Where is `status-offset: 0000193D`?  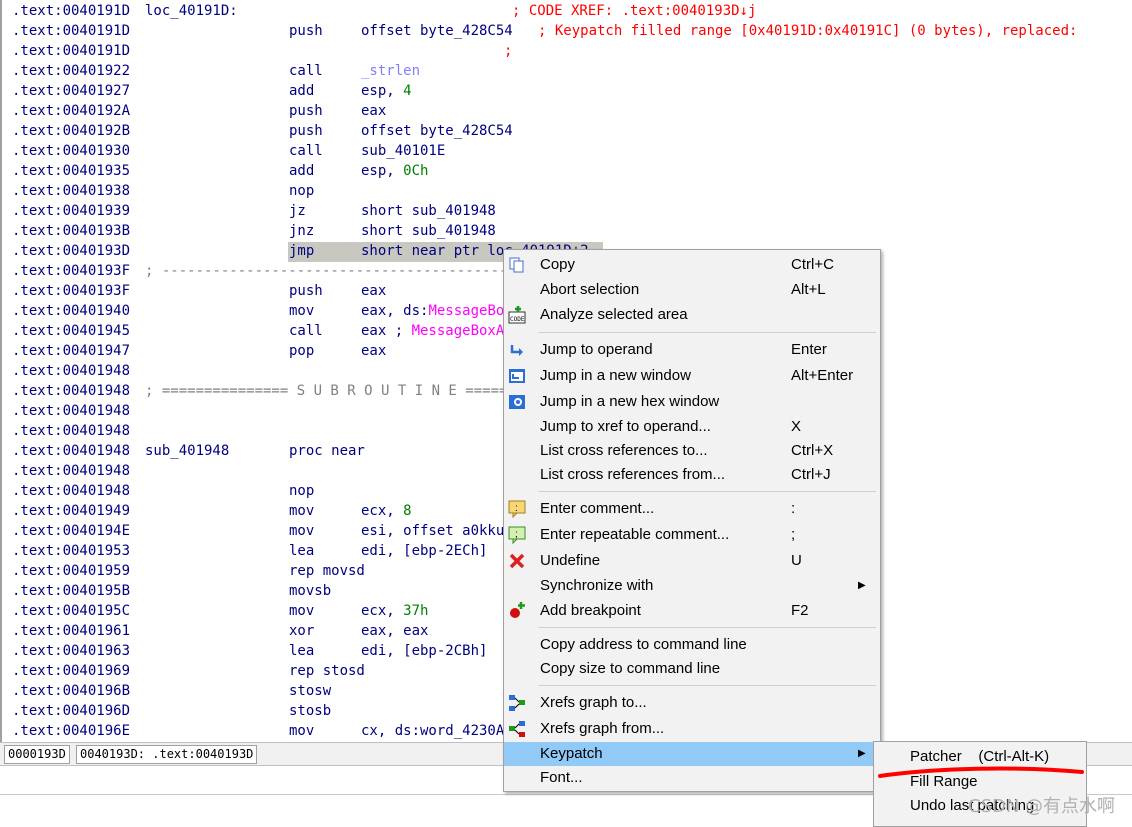
status-offset: 0000193D is located at coordinates (37, 754).